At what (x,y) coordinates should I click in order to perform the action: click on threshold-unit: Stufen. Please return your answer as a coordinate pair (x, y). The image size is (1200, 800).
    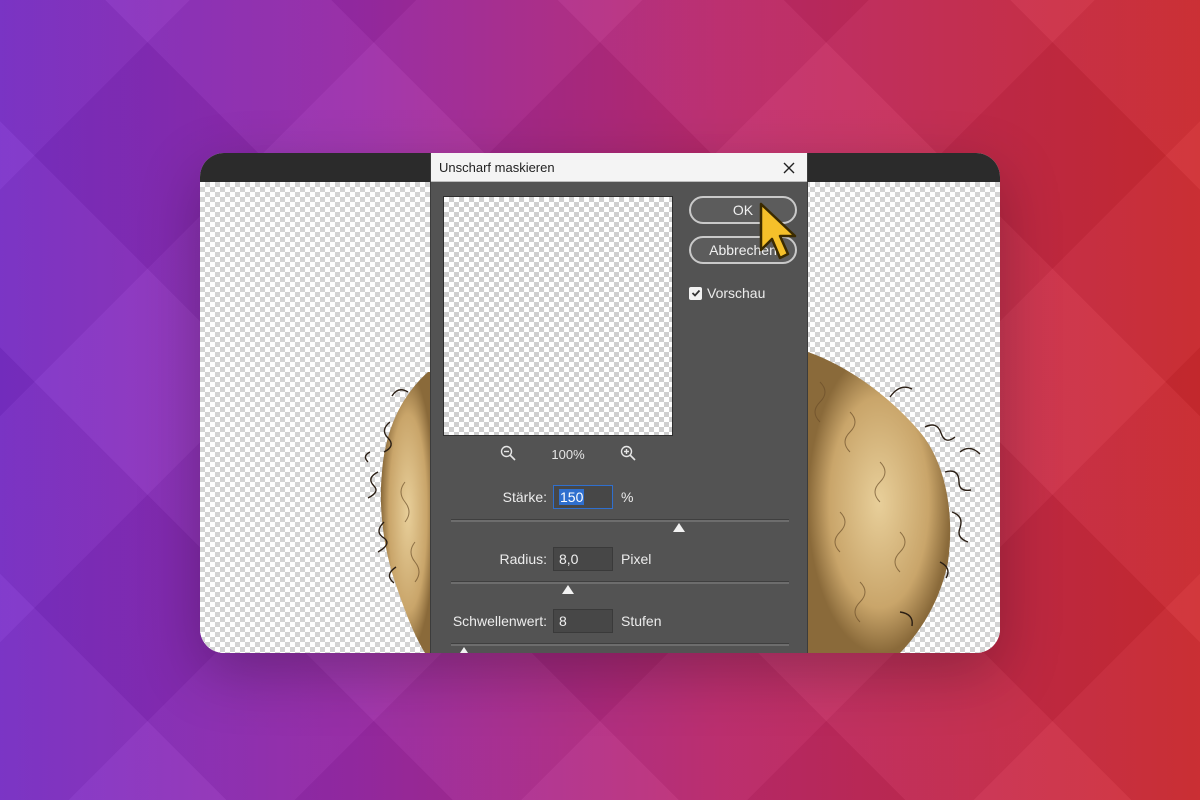
    Looking at the image, I should click on (641, 621).